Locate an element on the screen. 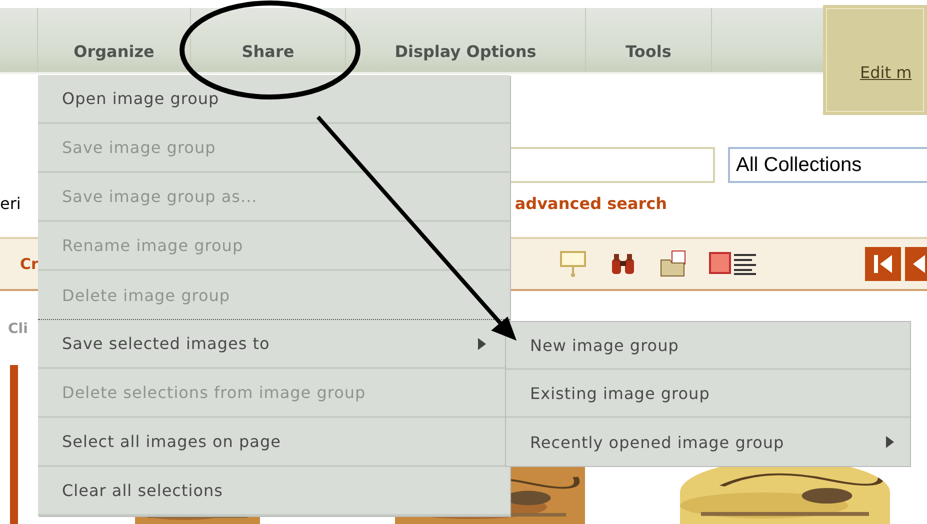 Image resolution: width=927 pixels, height=524 pixels. edit-link: Edit m is located at coordinates (886, 72).